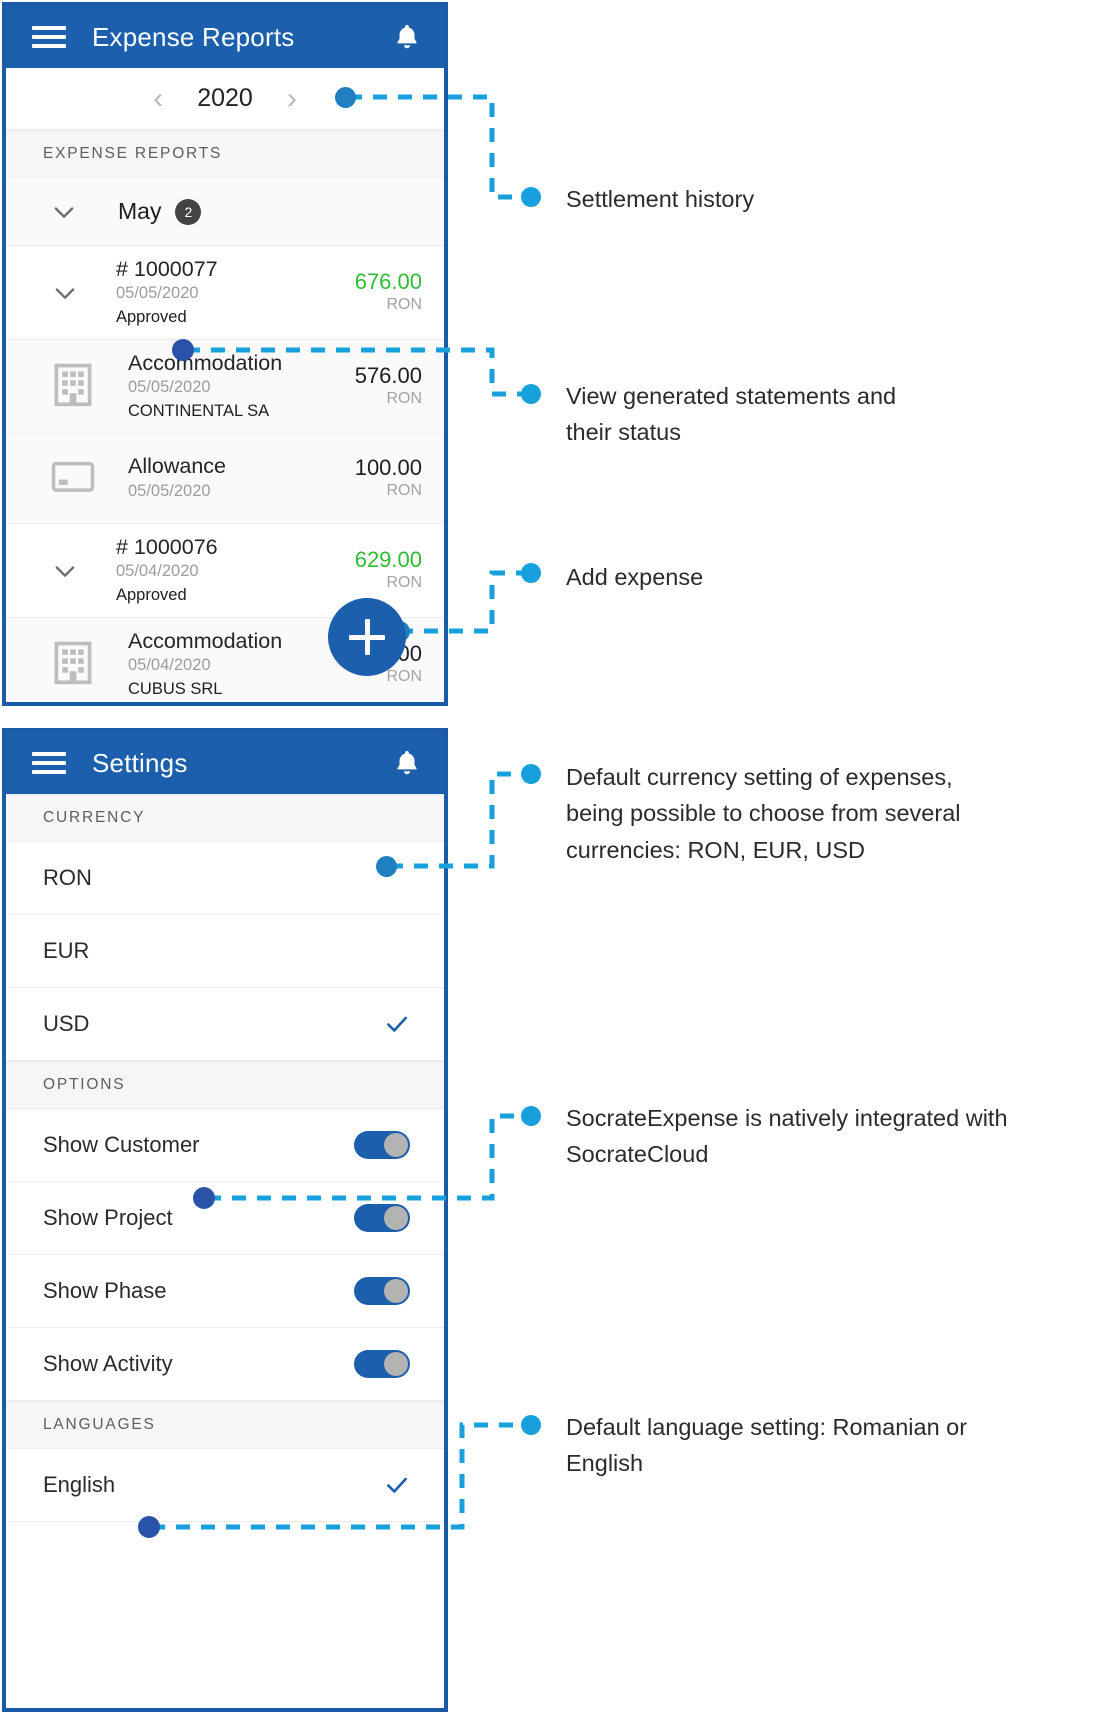  Describe the element at coordinates (217, 570) in the screenshot. I see `row-text-block: # 1000076 05/04/2020 Approved` at that location.